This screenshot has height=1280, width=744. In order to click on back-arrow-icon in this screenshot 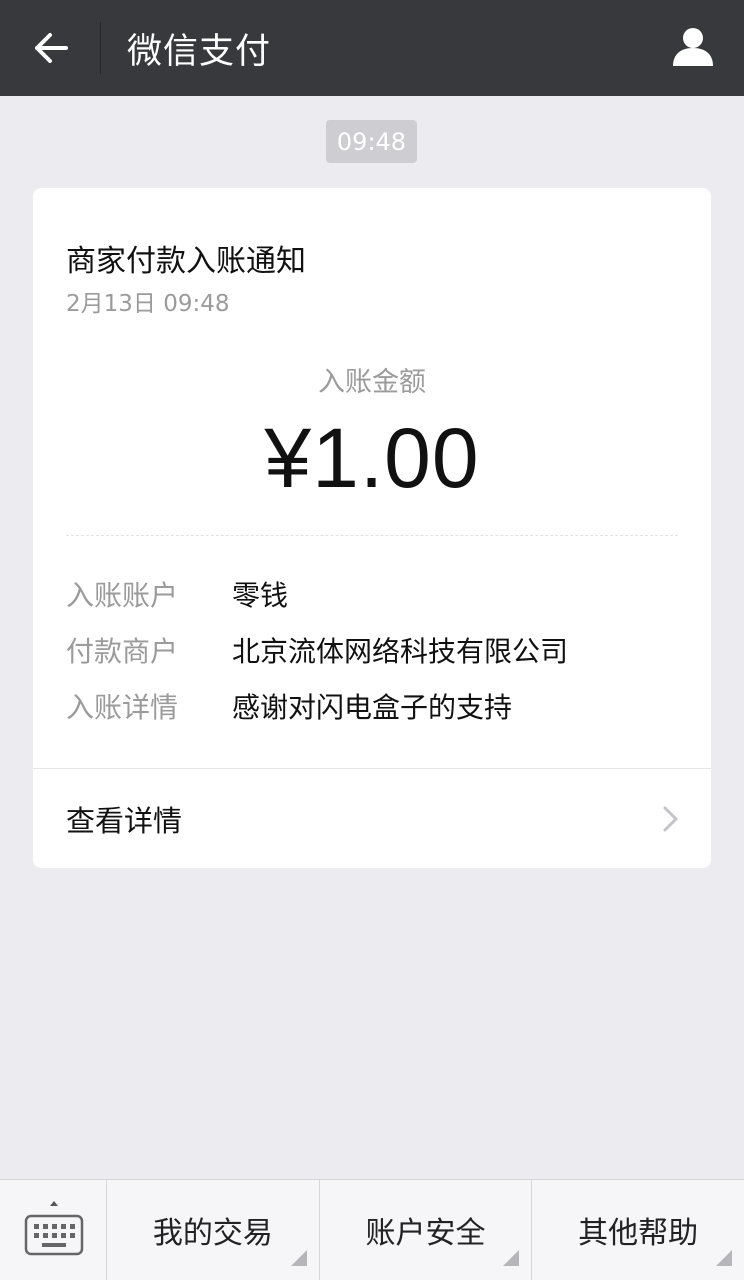, I will do `click(51, 48)`.